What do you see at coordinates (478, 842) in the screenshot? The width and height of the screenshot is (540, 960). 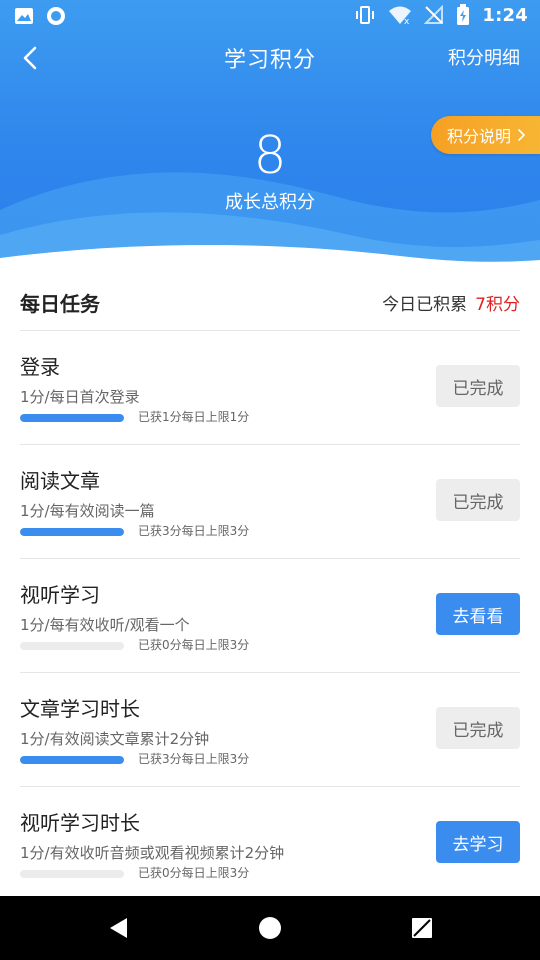 I see `task-action-button: 去学习` at bounding box center [478, 842].